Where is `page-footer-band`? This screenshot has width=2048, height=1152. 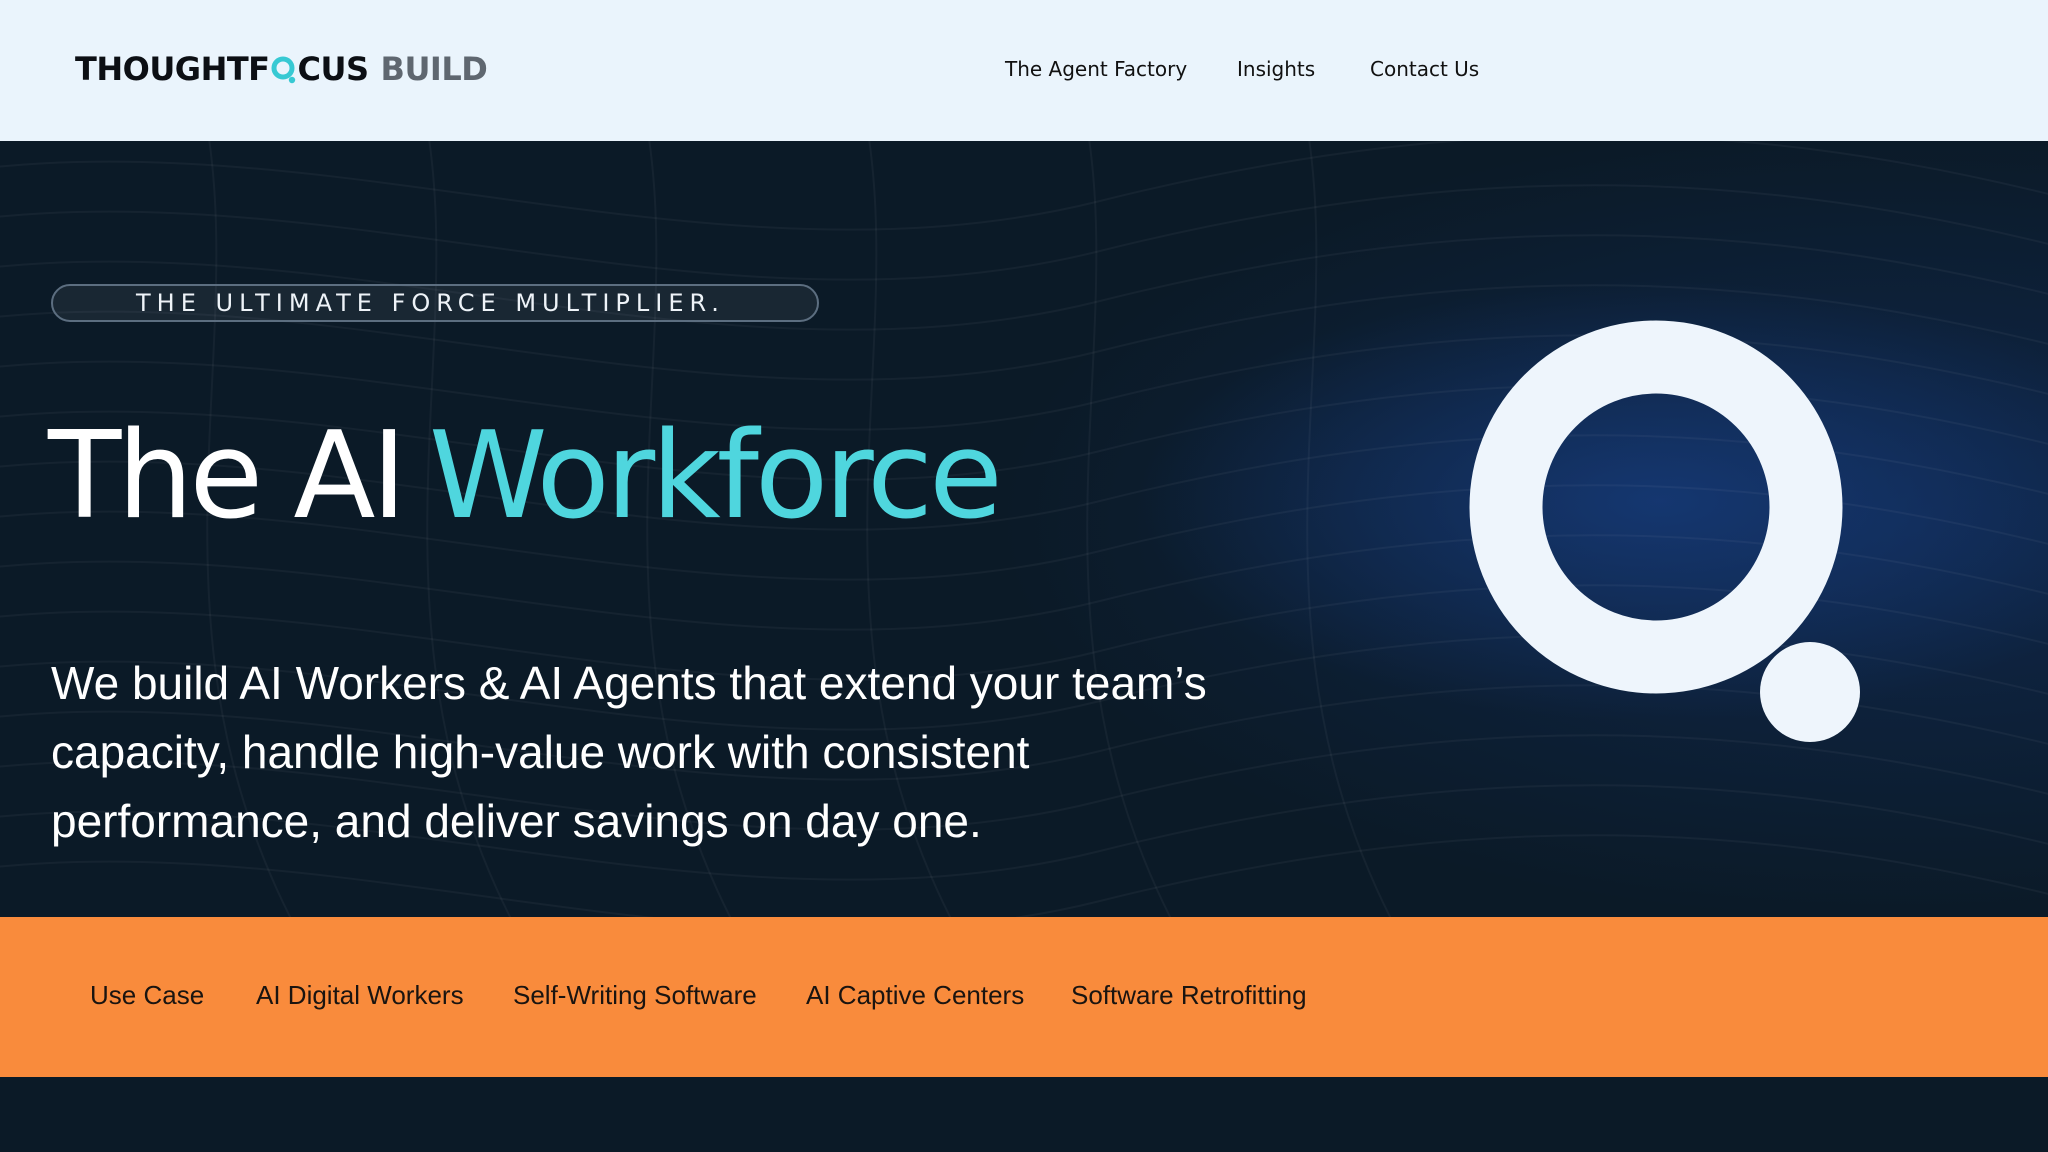 page-footer-band is located at coordinates (1024, 1114).